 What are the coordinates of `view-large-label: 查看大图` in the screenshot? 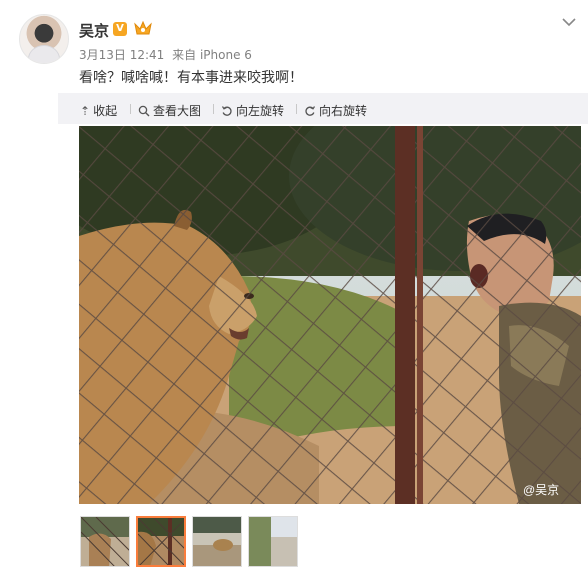 It's located at (177, 111).